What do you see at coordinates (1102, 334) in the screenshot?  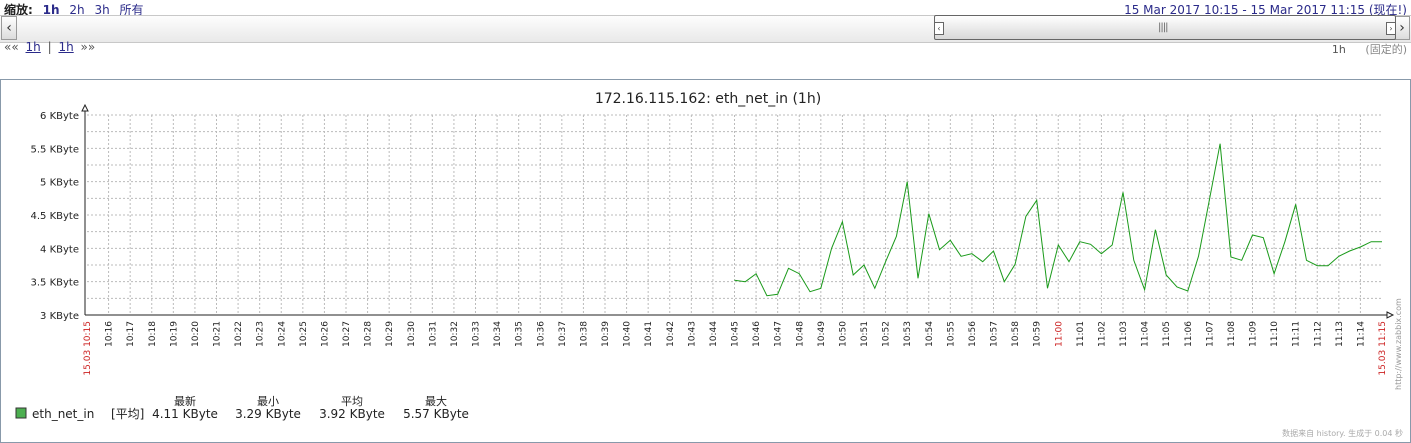 I see `x-tick-label: 11:02` at bounding box center [1102, 334].